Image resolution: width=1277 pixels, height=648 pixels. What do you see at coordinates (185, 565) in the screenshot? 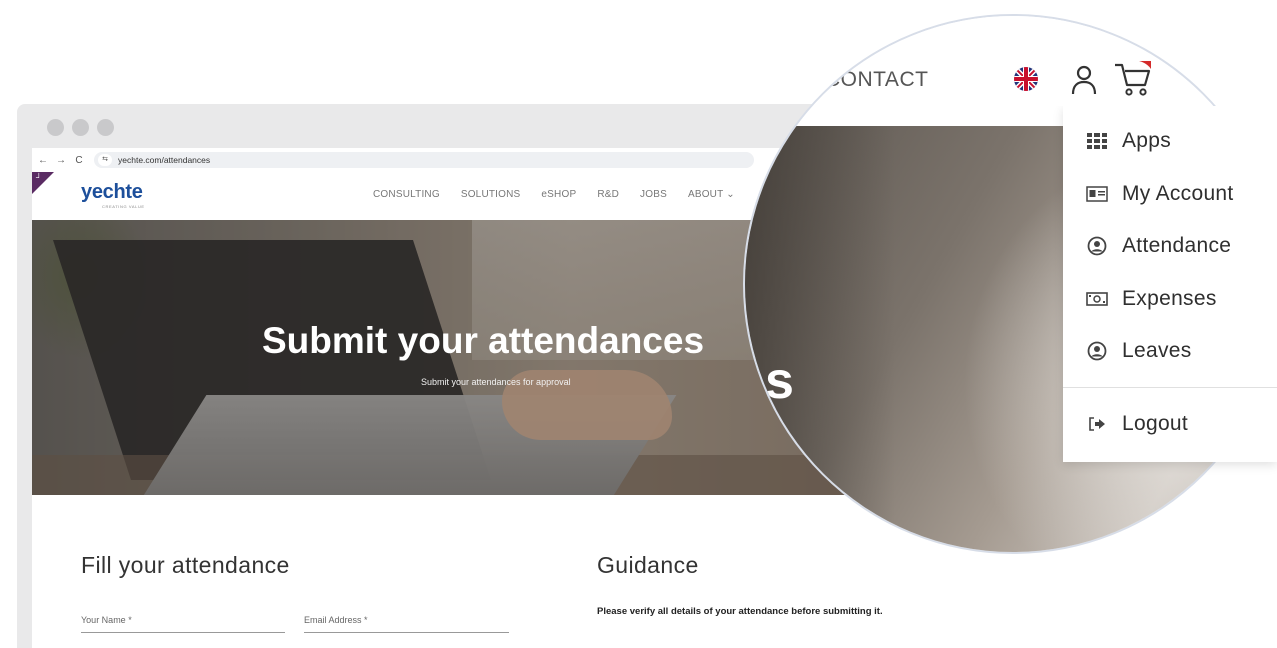
I see `form-title: Fill your attendance` at bounding box center [185, 565].